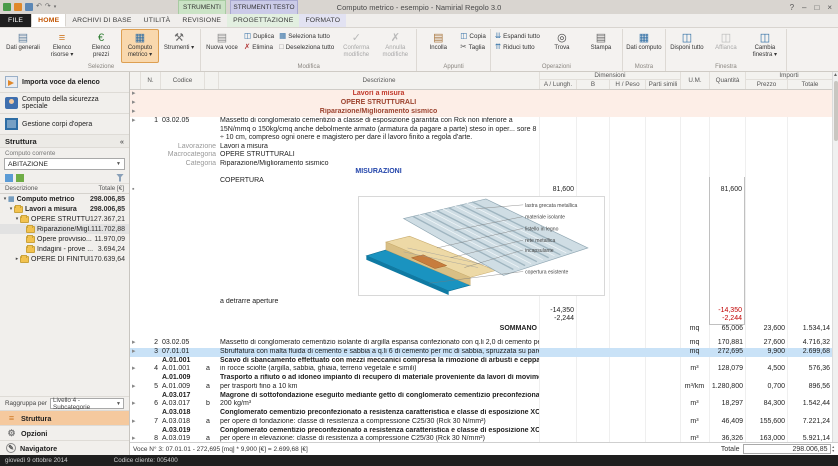 Image resolution: width=838 pixels, height=466 pixels. What do you see at coordinates (438, 46) in the screenshot?
I see `incolla-button: ▤ Incolla` at bounding box center [438, 46].